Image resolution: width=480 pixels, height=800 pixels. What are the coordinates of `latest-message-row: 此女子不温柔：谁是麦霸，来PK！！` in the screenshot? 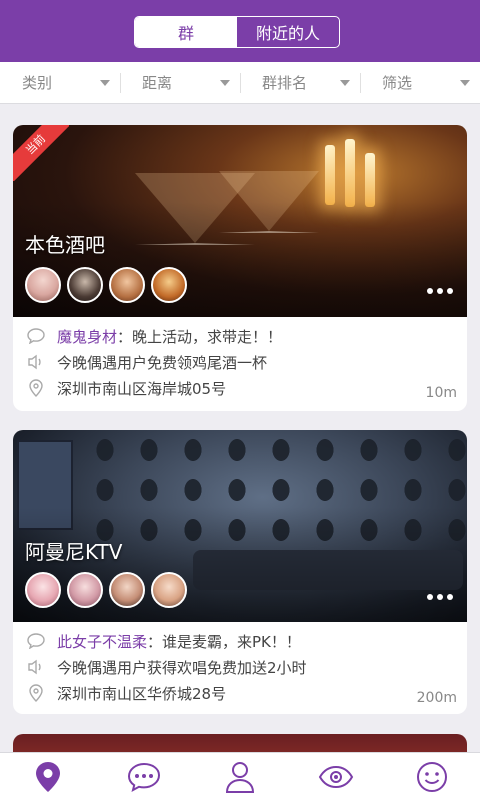 It's located at (241, 641).